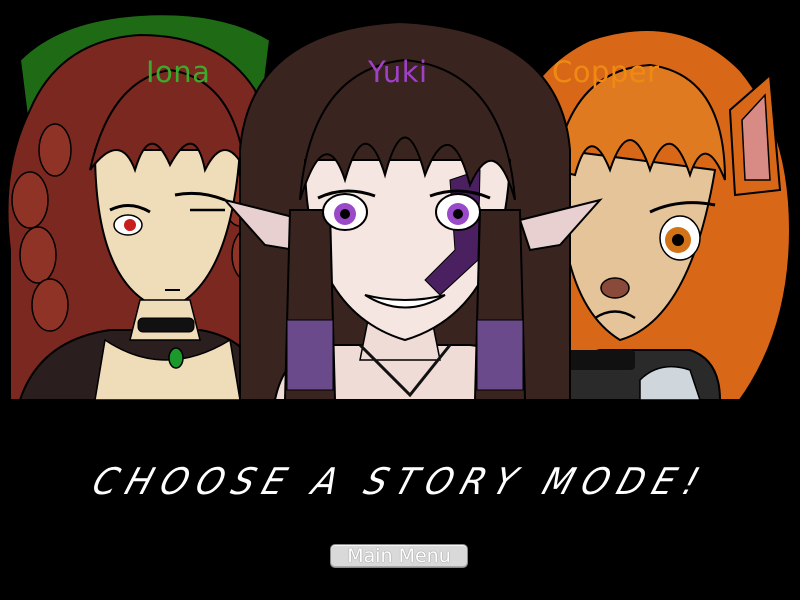  I want to click on choose-story-mode-heading: CHOOSE A STORY MODE!, so click(400, 482).